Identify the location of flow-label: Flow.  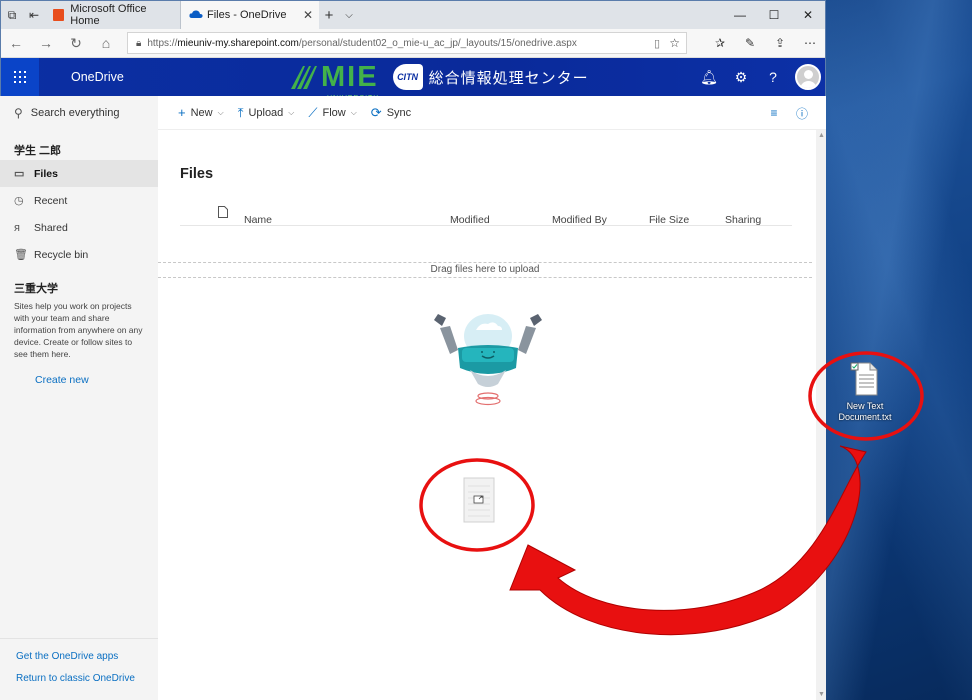
(334, 112).